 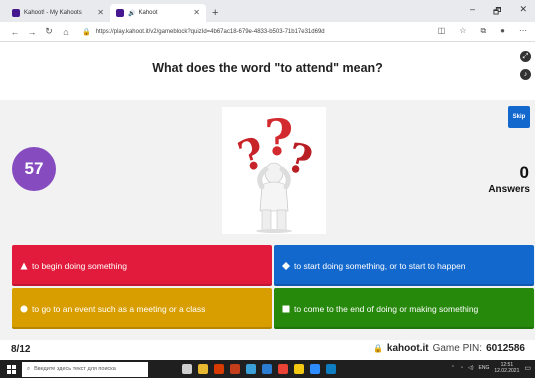 I want to click on taskbar-search: ⌕ Введите здесь текст для поиска, so click(x=85, y=369).